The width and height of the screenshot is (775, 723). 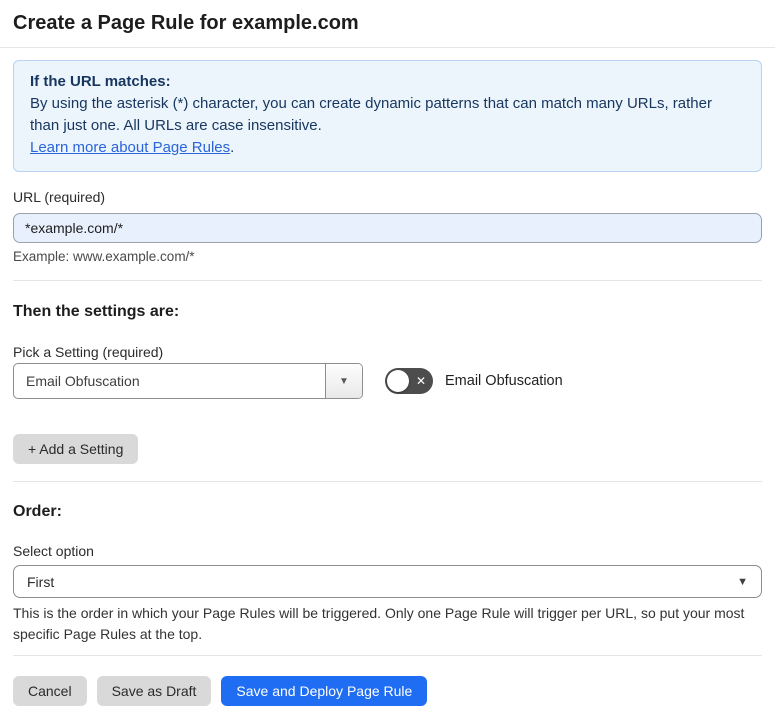 What do you see at coordinates (100, 81) in the screenshot?
I see `info-box-heading: If the URL matches:` at bounding box center [100, 81].